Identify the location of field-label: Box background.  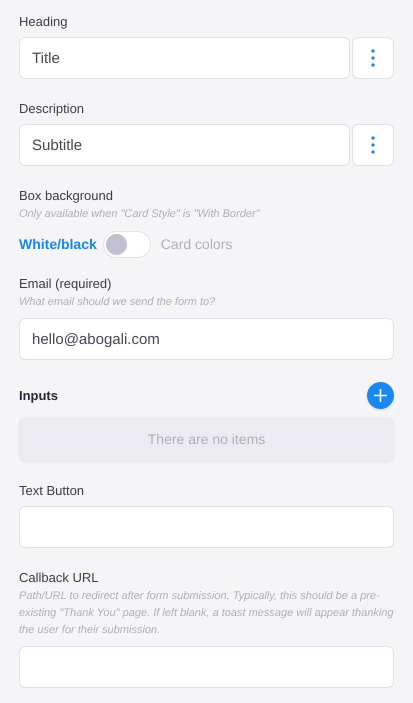
(66, 196).